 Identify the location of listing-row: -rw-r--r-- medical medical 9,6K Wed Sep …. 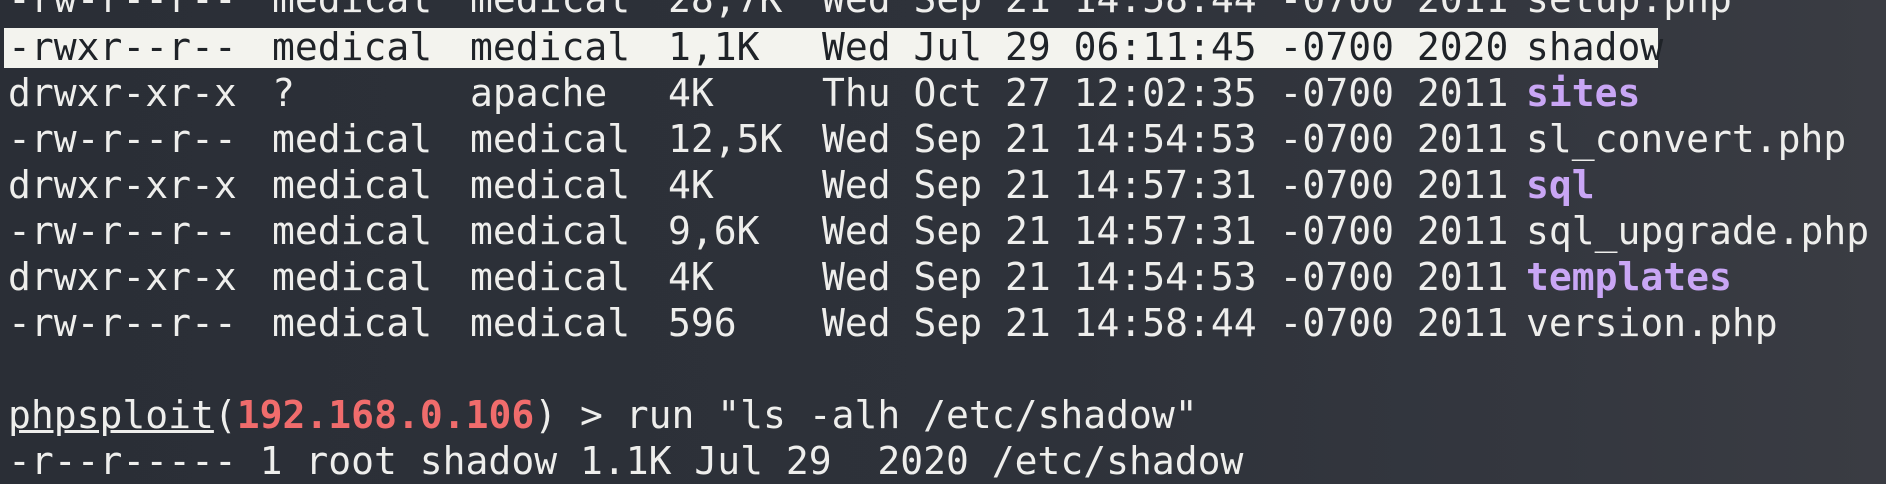
(943, 231).